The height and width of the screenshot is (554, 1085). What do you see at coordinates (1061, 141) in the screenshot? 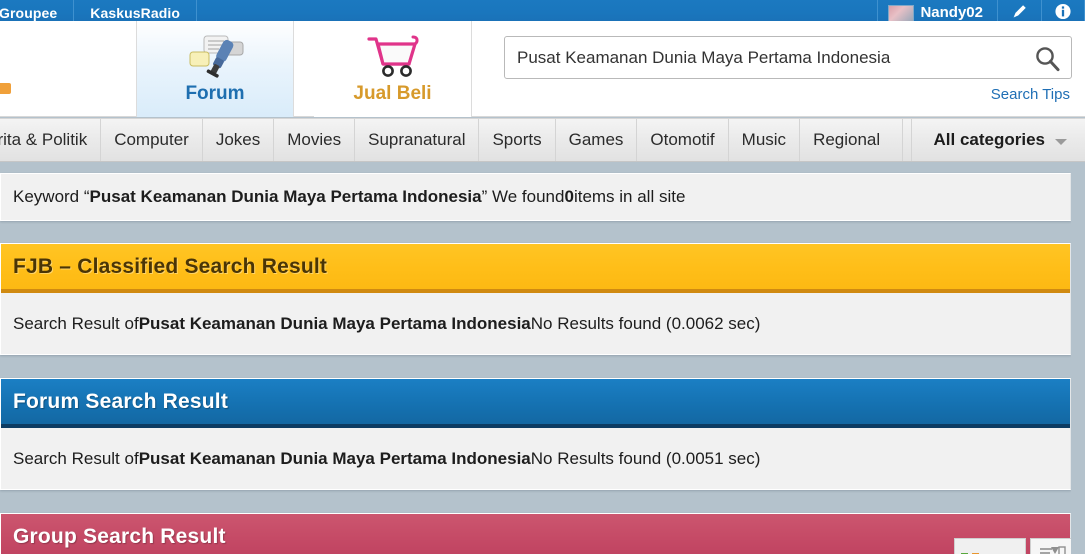
I see `chevron-down-icon` at bounding box center [1061, 141].